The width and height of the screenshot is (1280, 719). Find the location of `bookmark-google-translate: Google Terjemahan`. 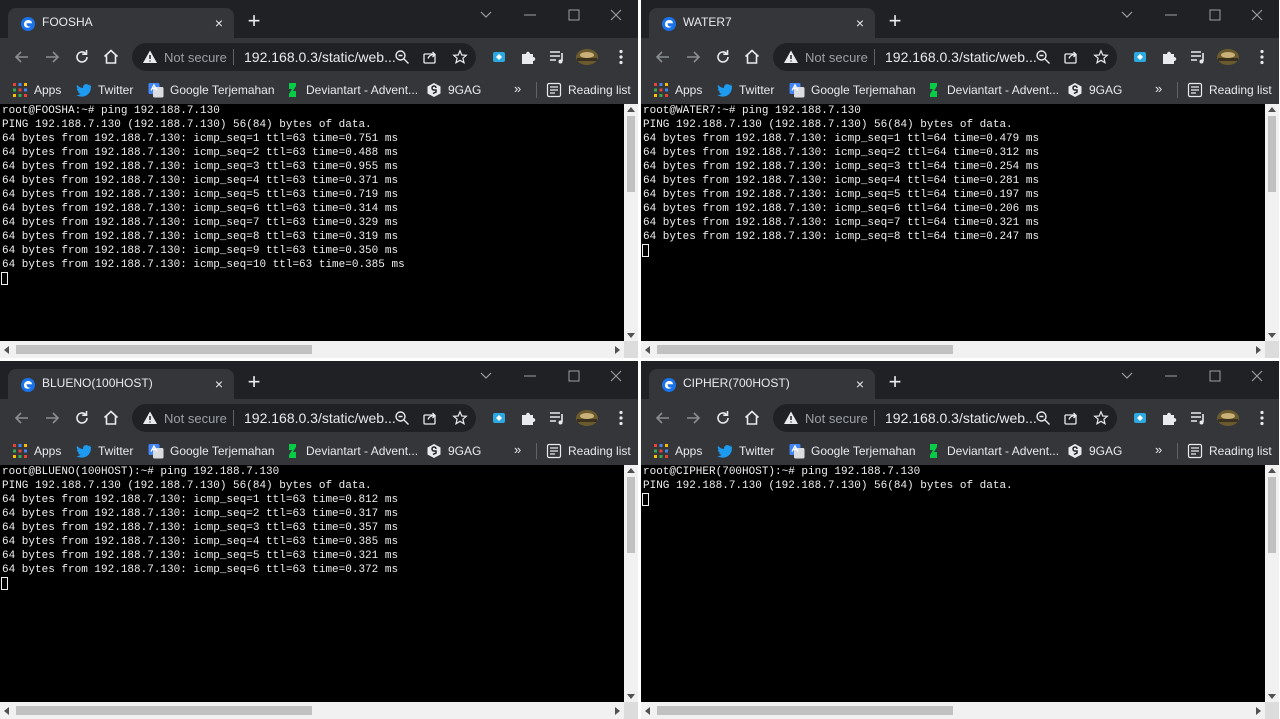

bookmark-google-translate: Google Terjemahan is located at coordinates (852, 90).